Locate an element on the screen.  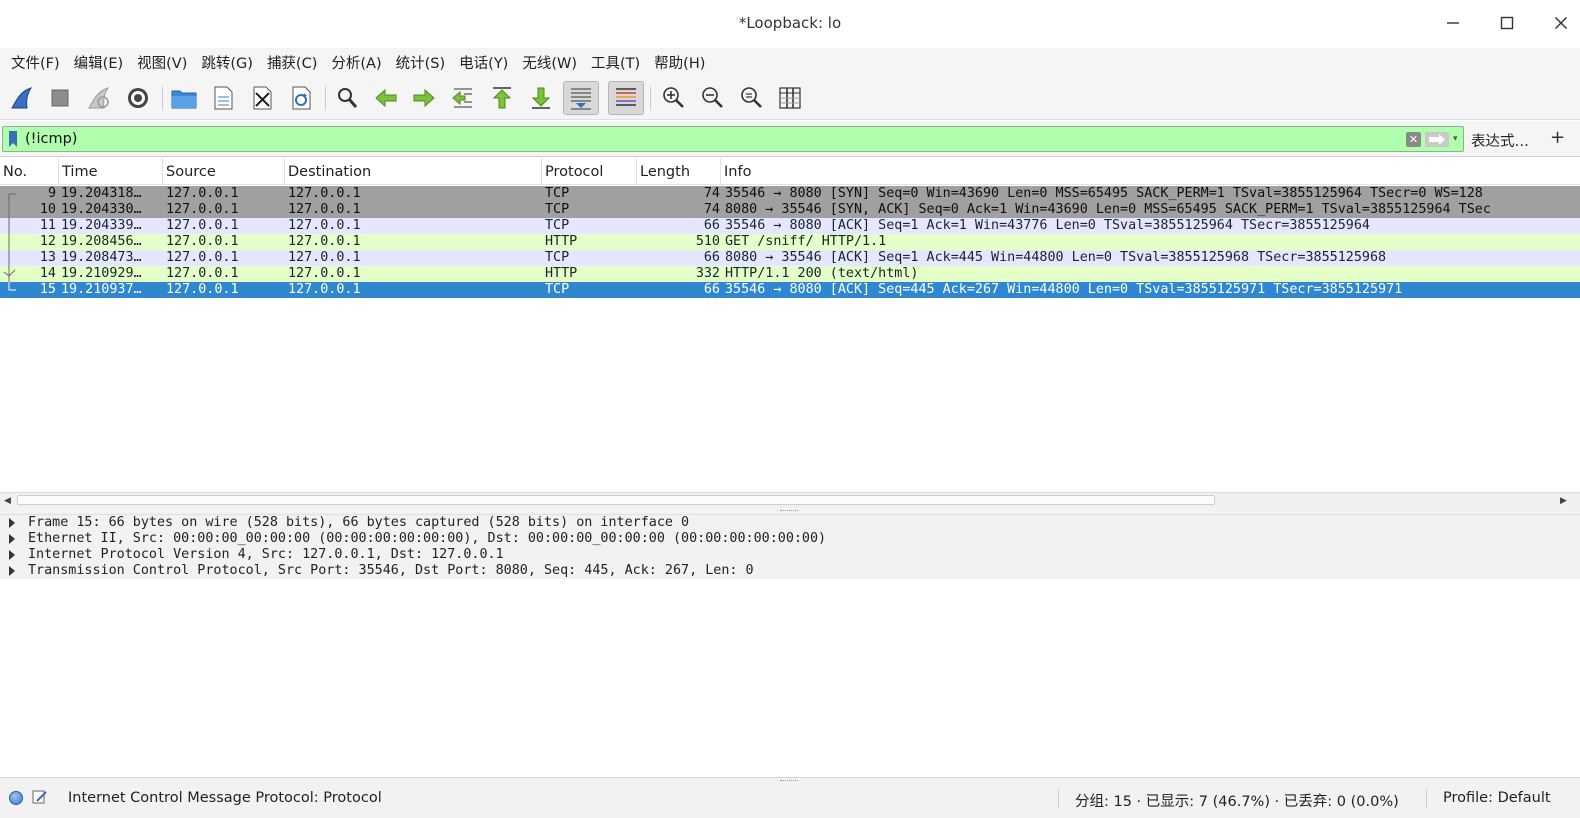
arrow-right-icon is located at coordinates (1437, 139).